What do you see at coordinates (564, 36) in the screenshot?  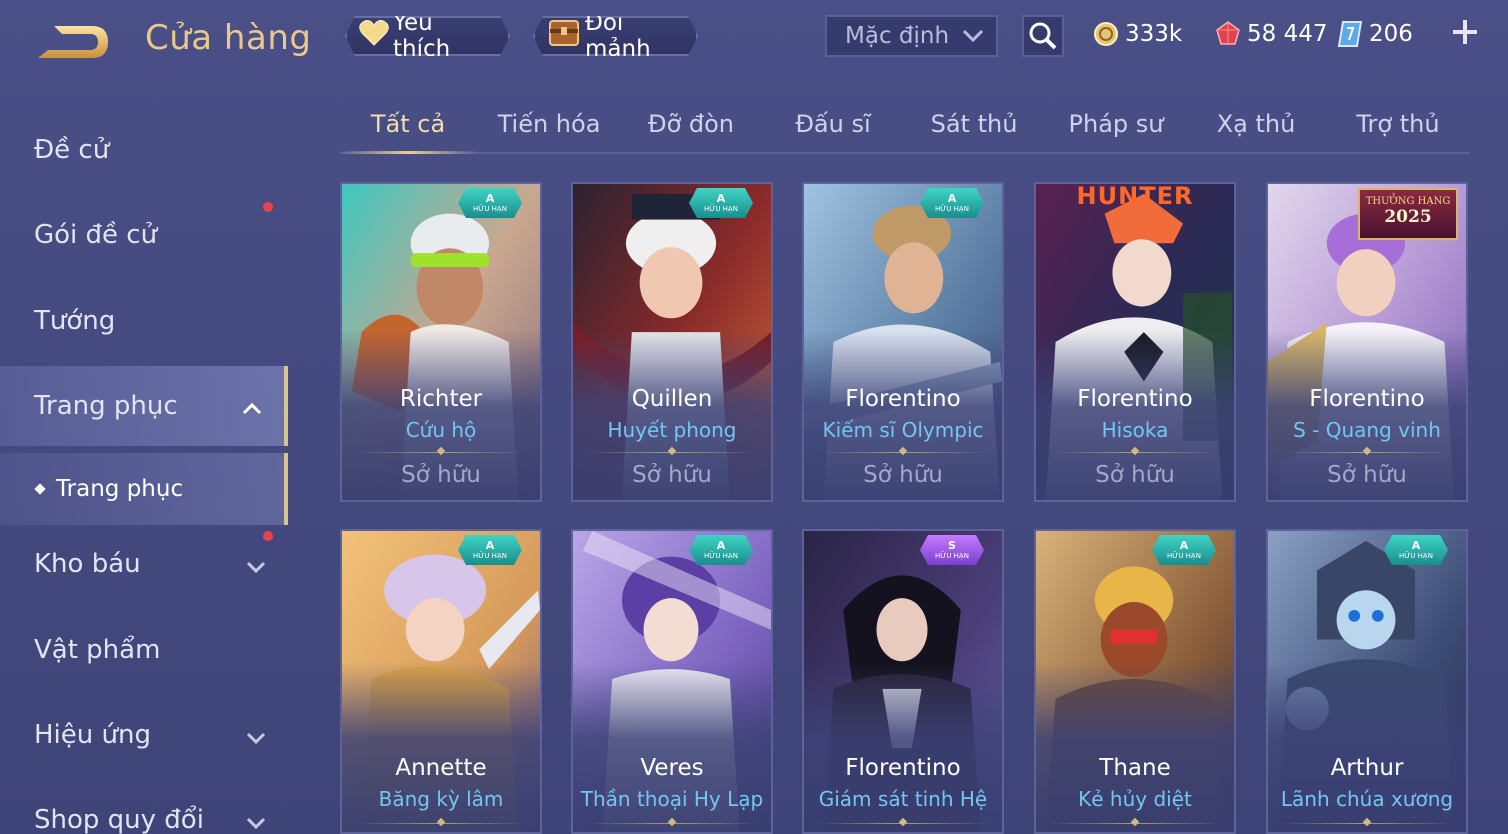 I see `treasure-chest-icon` at bounding box center [564, 36].